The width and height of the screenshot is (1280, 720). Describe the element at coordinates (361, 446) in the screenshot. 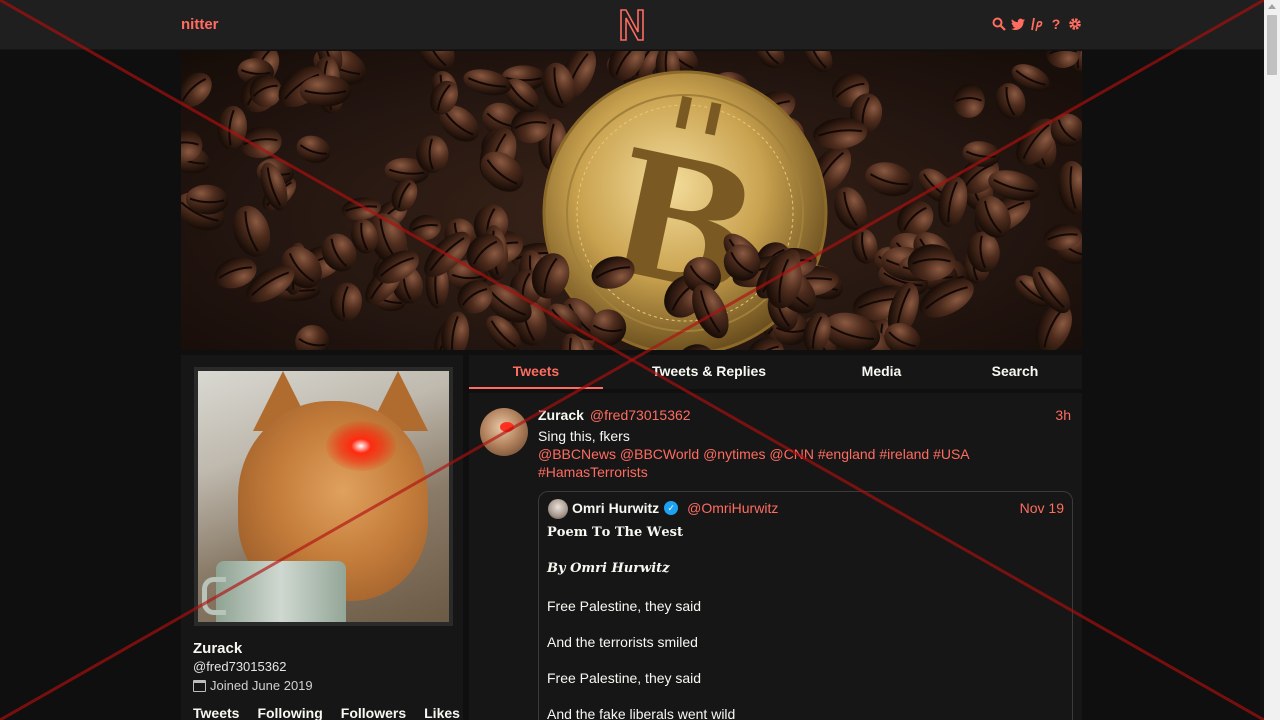

I see `laser-eye-icon` at that location.